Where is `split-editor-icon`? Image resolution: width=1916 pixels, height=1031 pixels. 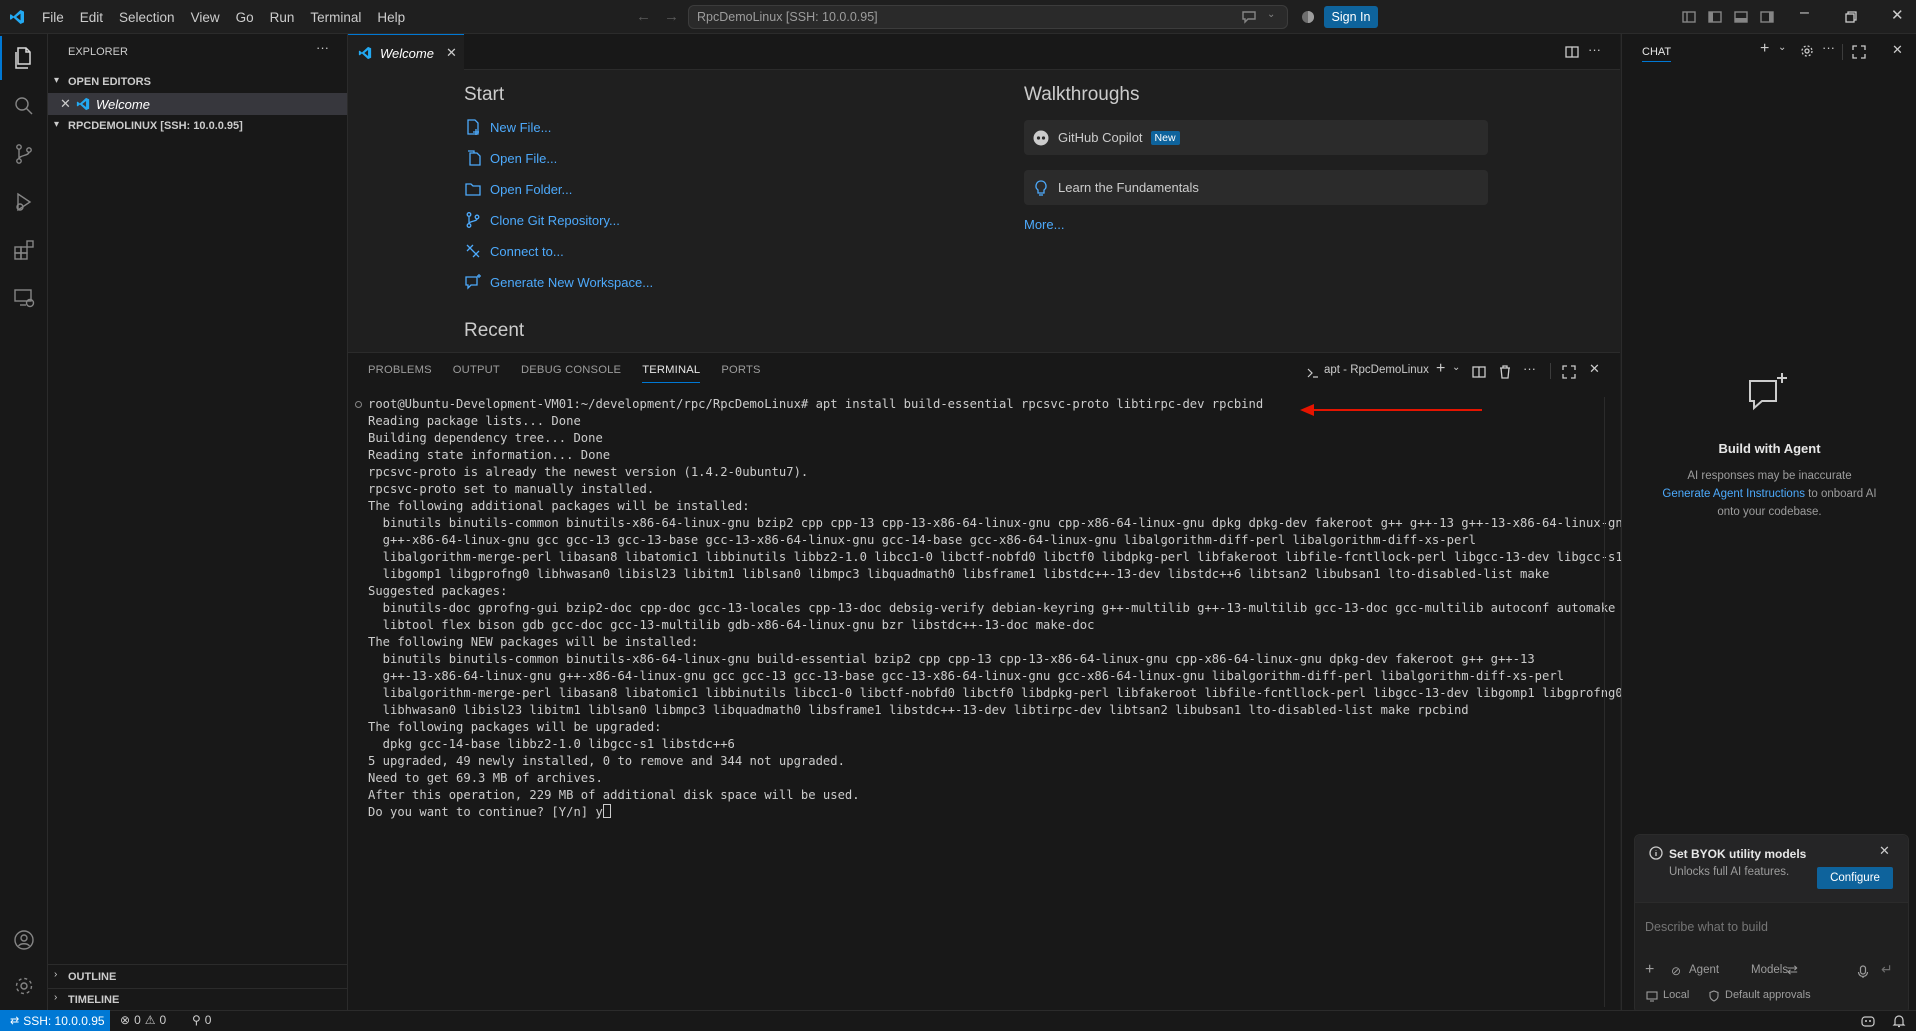
split-editor-icon is located at coordinates (1572, 52).